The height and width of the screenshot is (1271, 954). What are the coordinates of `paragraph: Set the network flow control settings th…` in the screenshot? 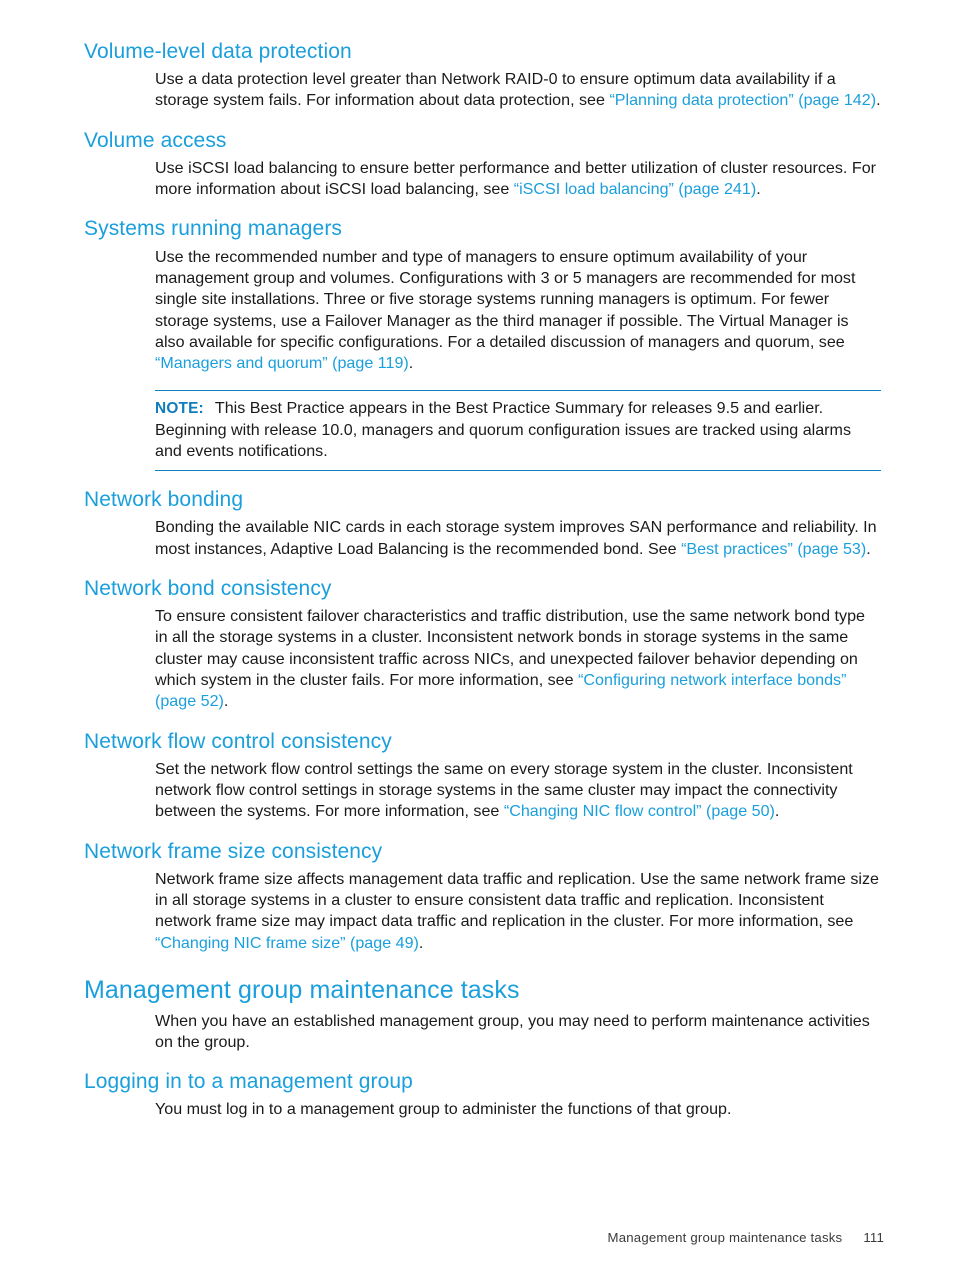 It's located at (504, 790).